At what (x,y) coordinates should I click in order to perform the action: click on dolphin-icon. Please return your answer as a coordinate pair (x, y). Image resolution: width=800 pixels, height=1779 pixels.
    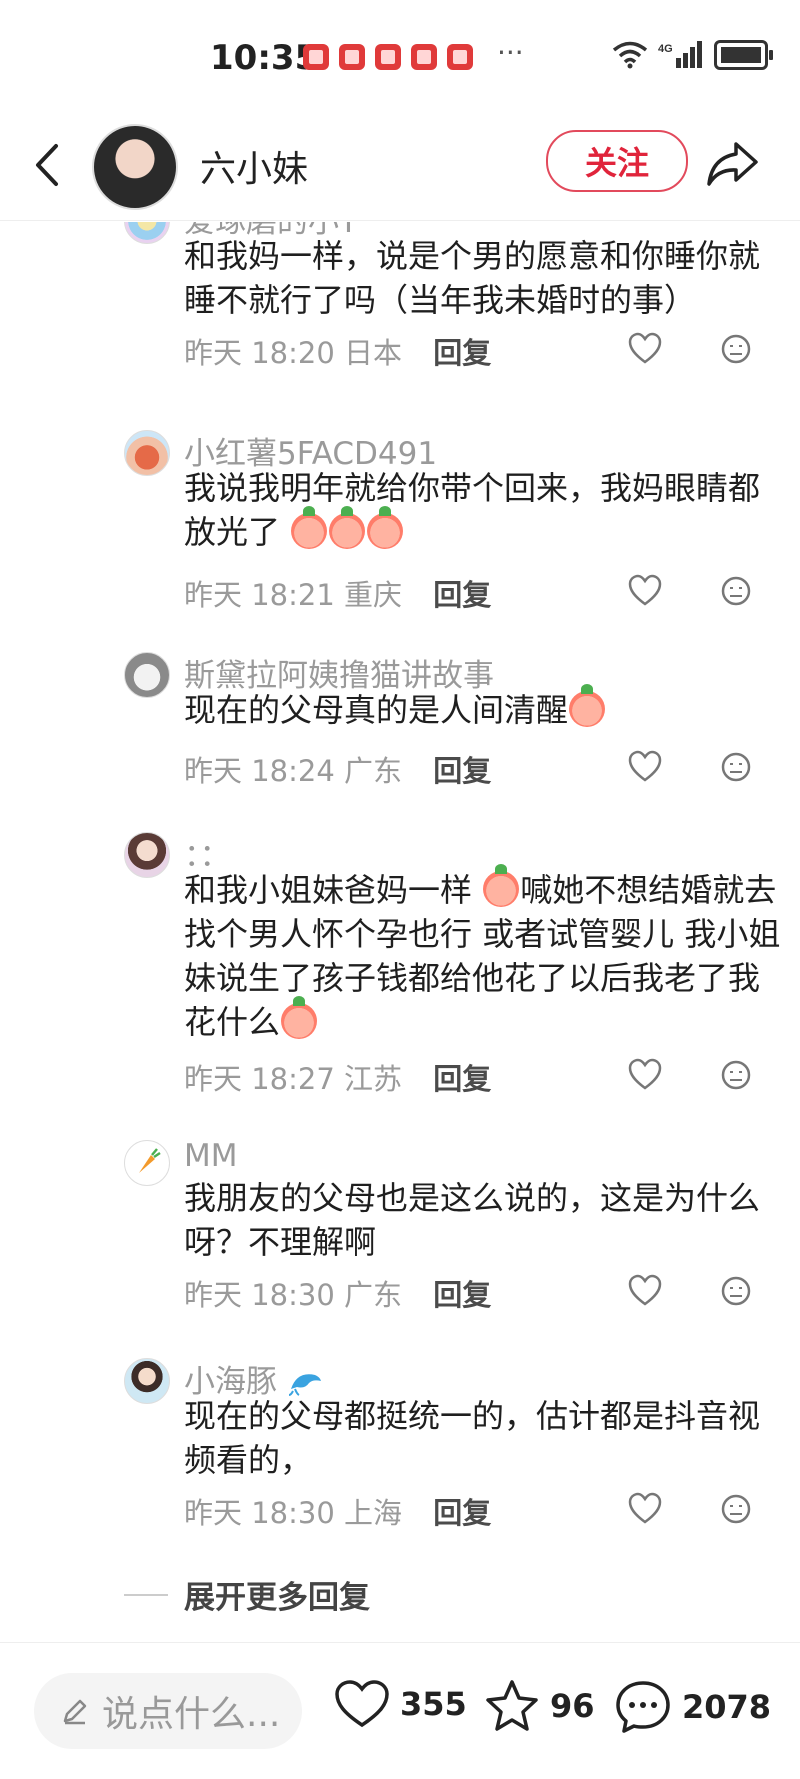
    Looking at the image, I should click on (304, 1385).